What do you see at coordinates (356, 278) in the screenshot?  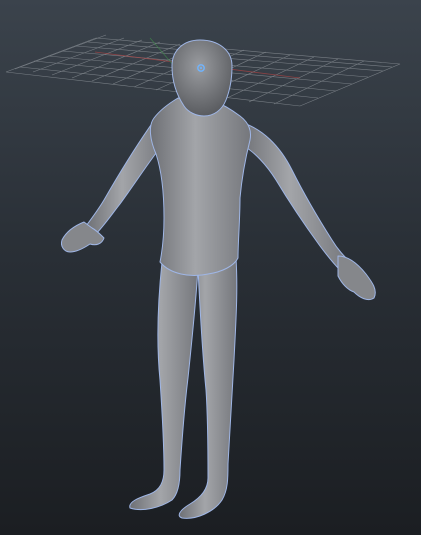 I see `right-hand` at bounding box center [356, 278].